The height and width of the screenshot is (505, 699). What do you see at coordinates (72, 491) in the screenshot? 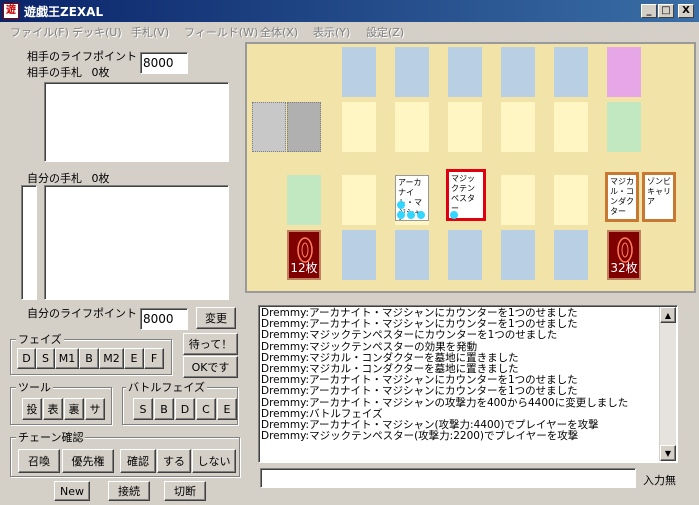
I see `new-button: New` at bounding box center [72, 491].